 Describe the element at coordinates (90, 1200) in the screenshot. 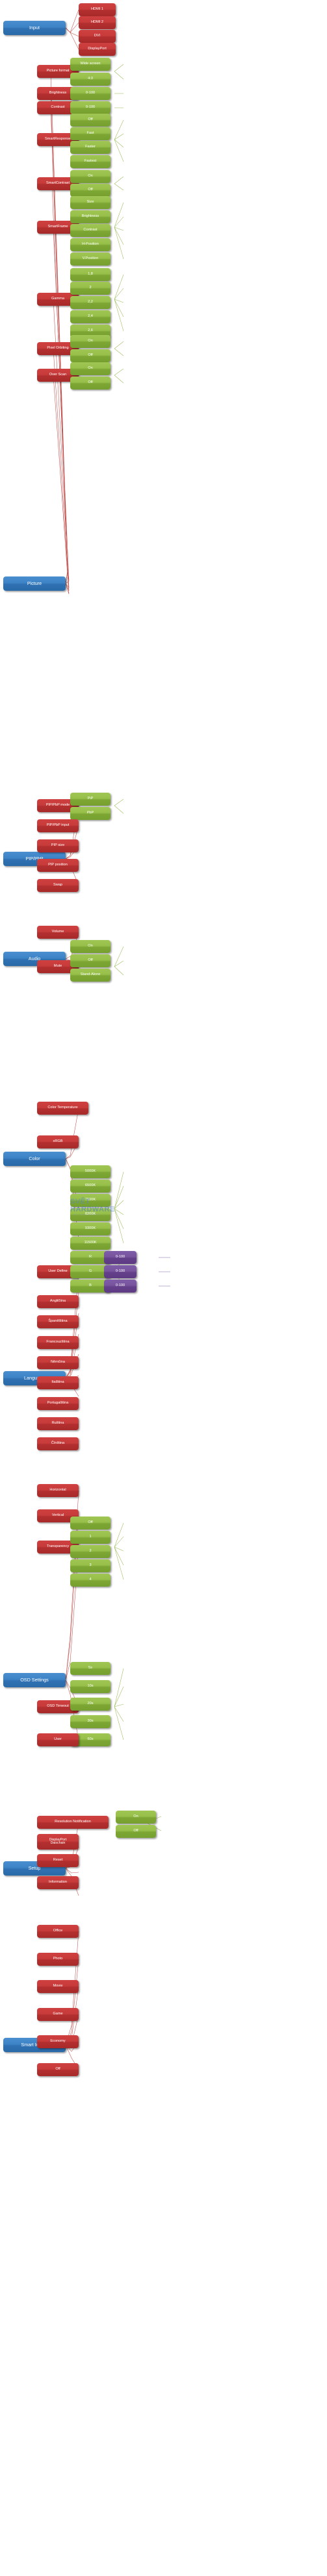

I see `node-color-temp-7500k: 7500K` at that location.